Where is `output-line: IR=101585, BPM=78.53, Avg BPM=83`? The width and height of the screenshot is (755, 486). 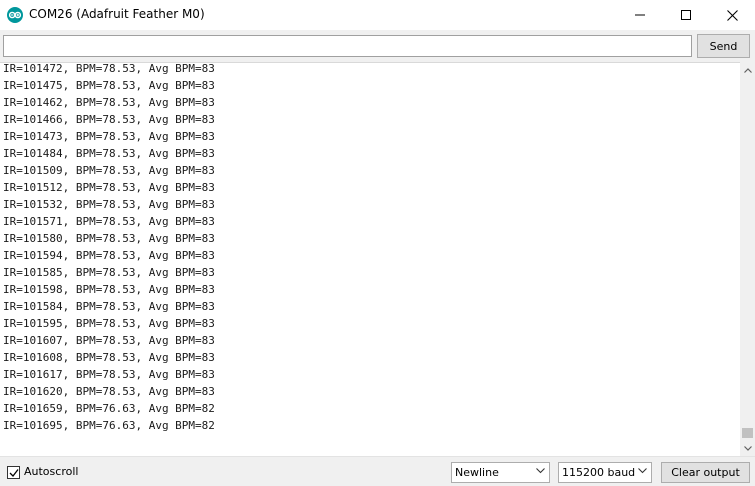 output-line: IR=101585, BPM=78.53, Avg BPM=83 is located at coordinates (109, 272).